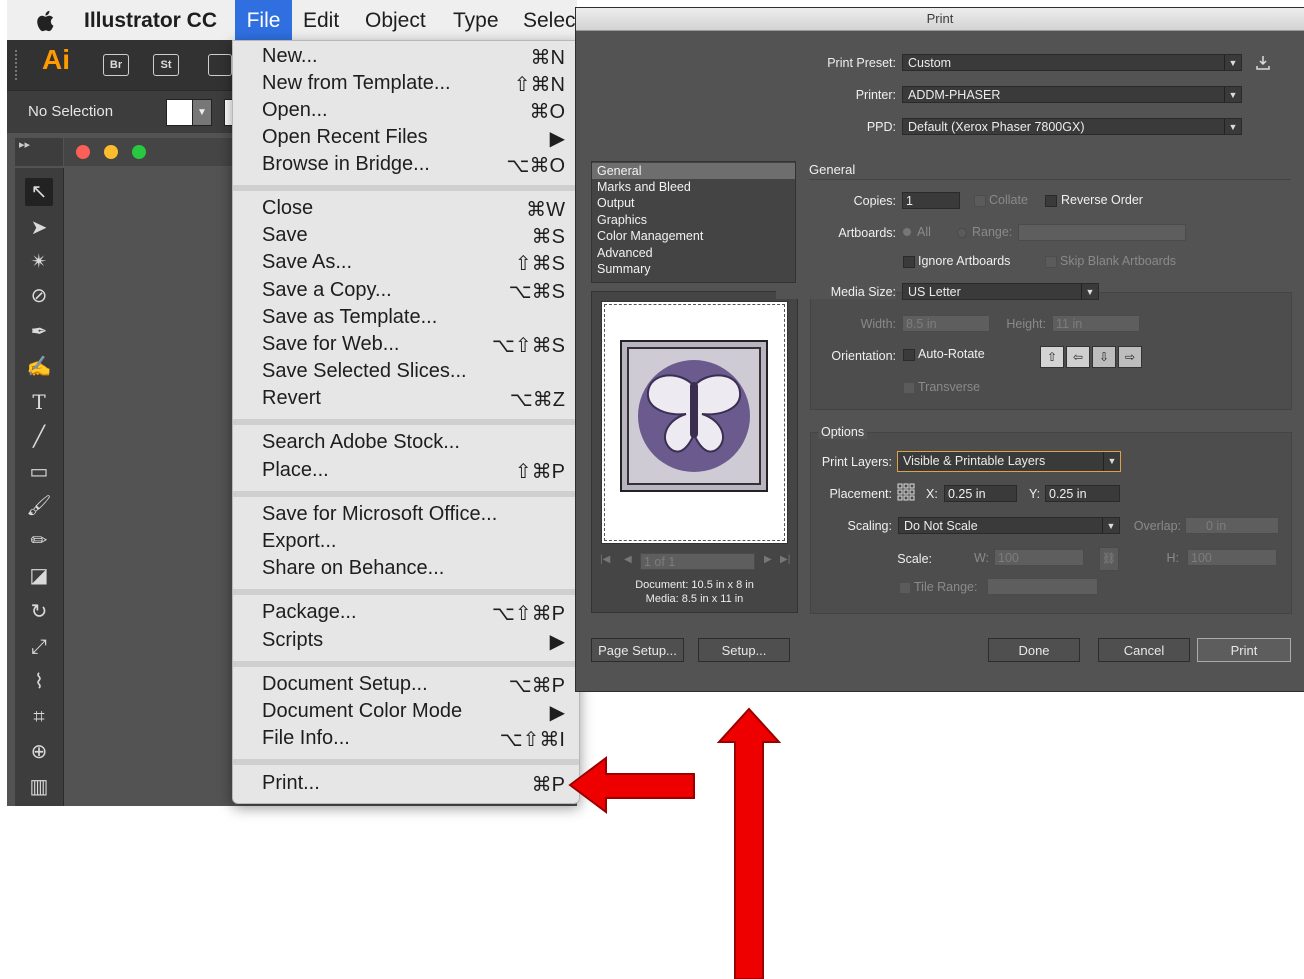 This screenshot has height=979, width=1304. I want to click on menu-item-file-info: File Info... ⌥⇧⌘I, so click(414, 740).